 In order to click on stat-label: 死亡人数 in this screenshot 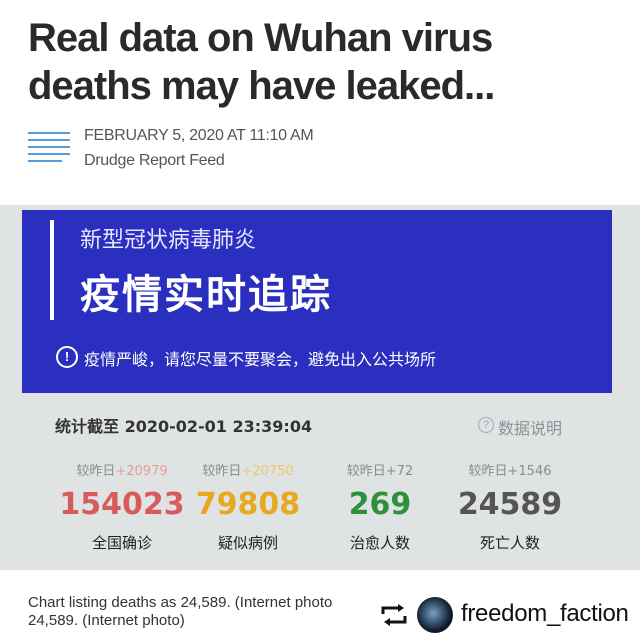, I will do `click(509, 543)`.